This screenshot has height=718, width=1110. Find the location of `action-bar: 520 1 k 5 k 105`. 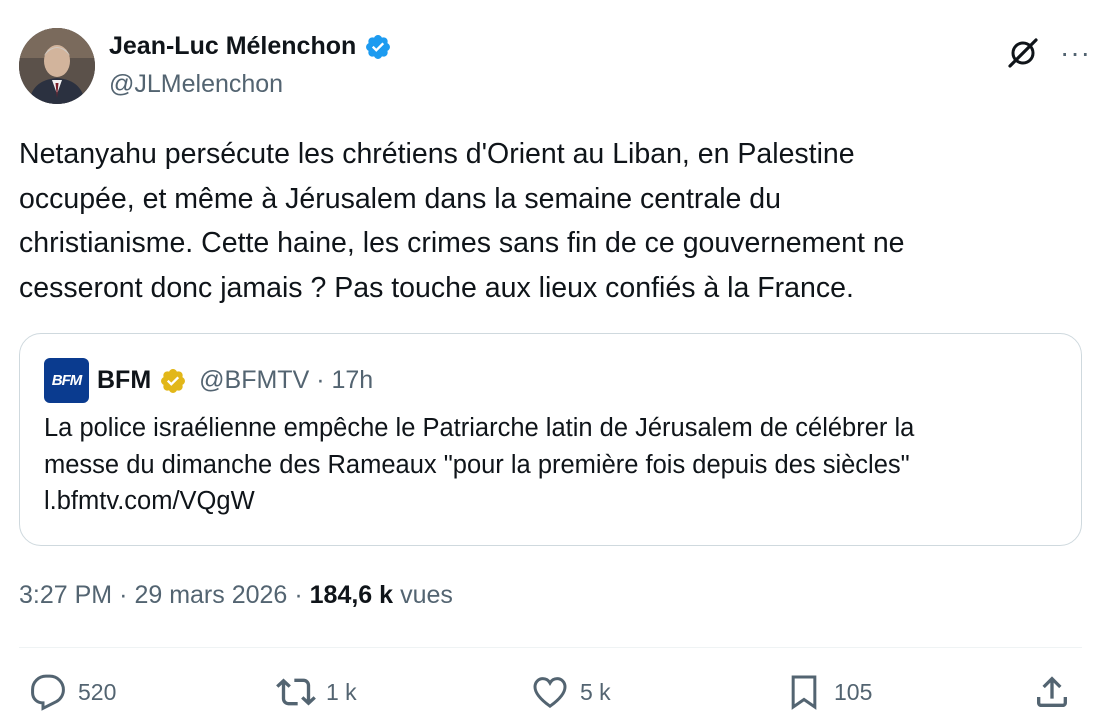

action-bar: 520 1 k 5 k 105 is located at coordinates (553, 692).